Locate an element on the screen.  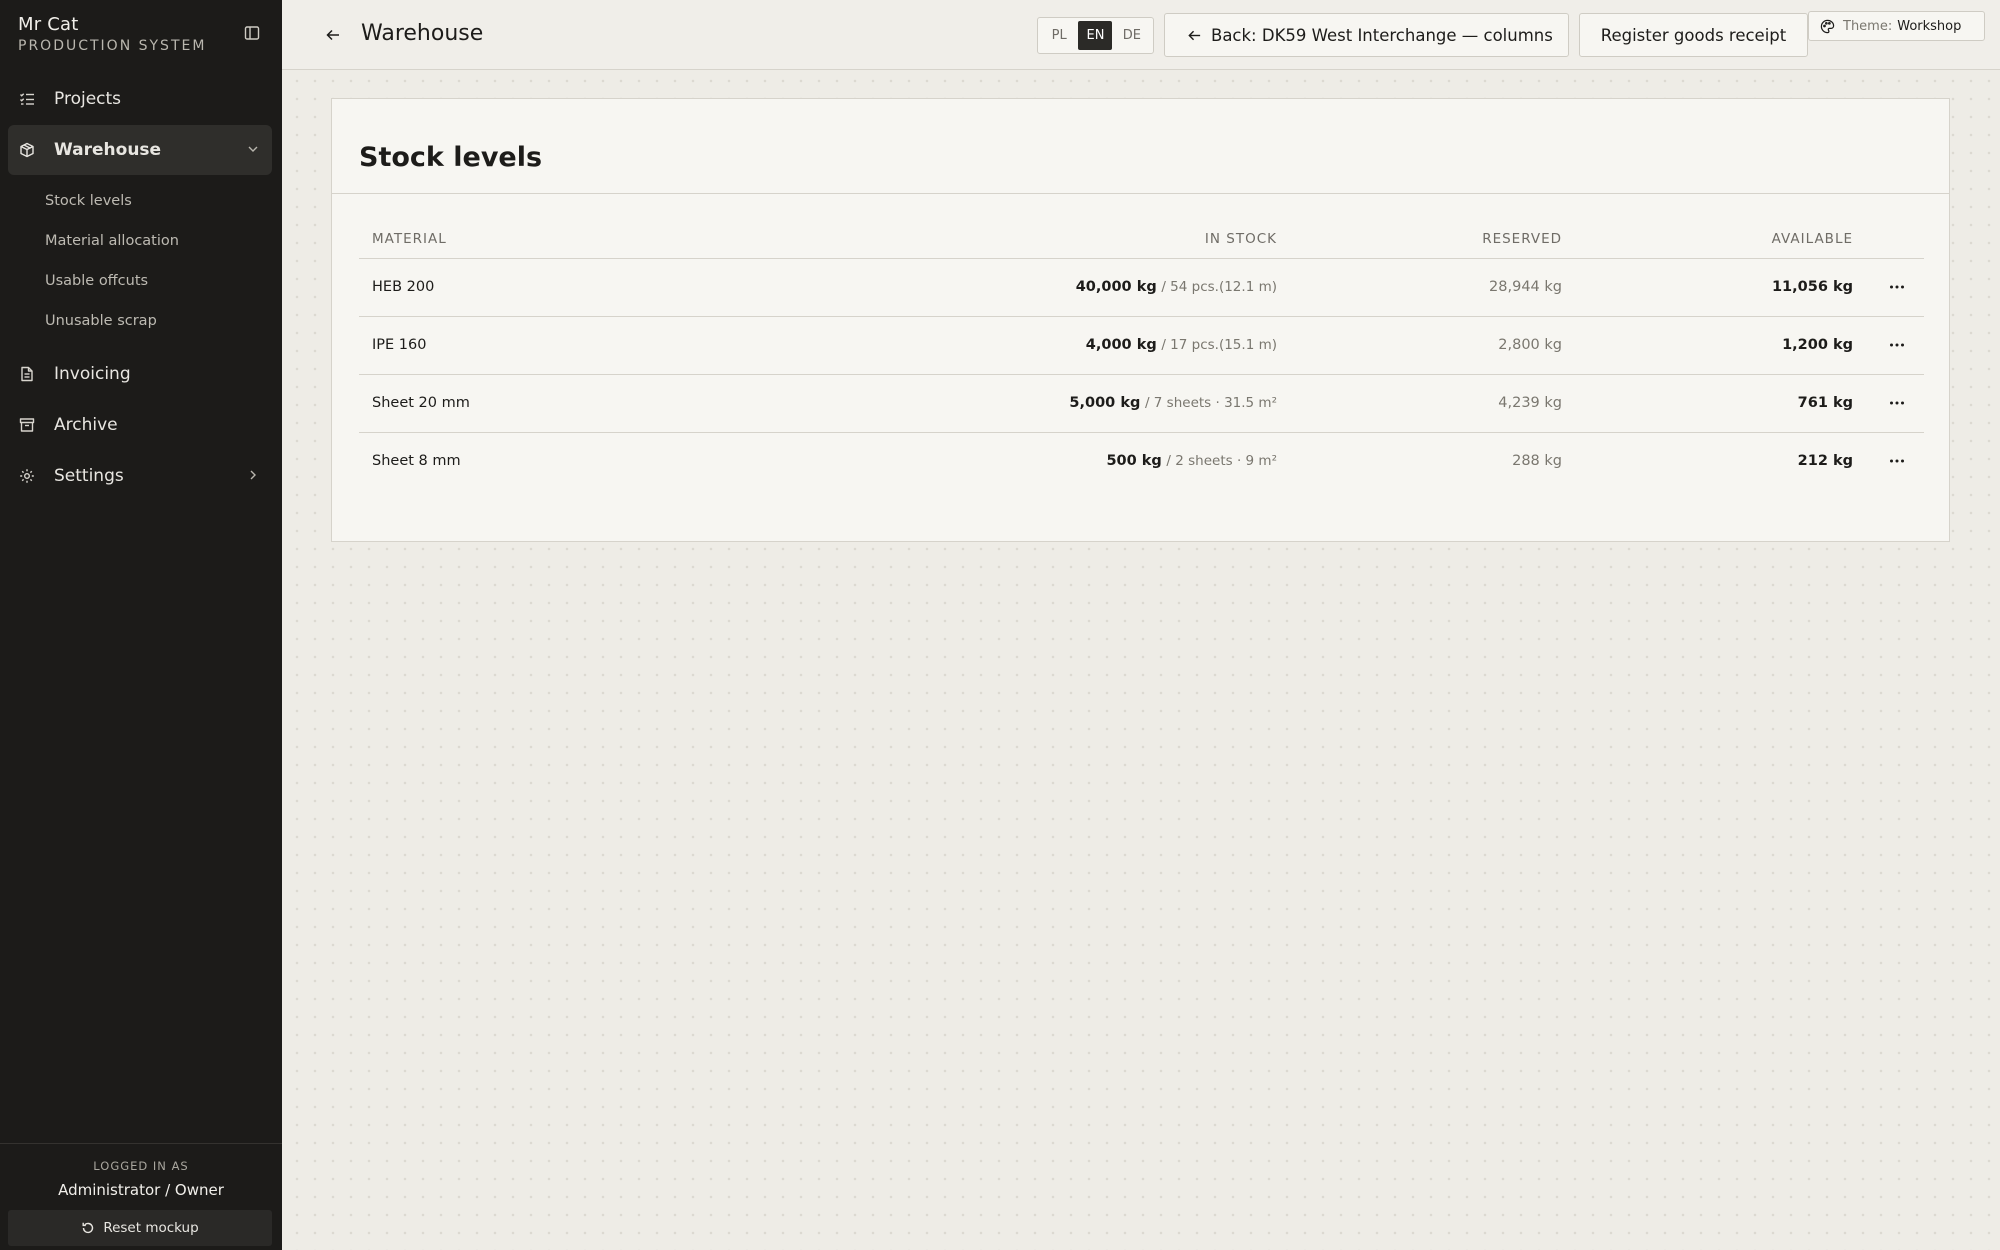
reset-icon is located at coordinates (88, 1228).